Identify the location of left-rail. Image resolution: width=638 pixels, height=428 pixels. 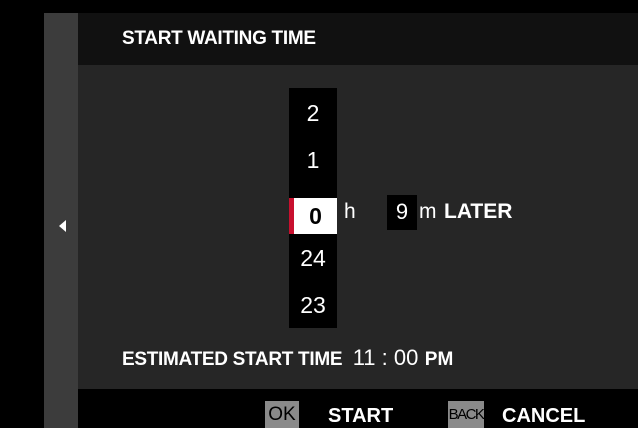
(61, 220).